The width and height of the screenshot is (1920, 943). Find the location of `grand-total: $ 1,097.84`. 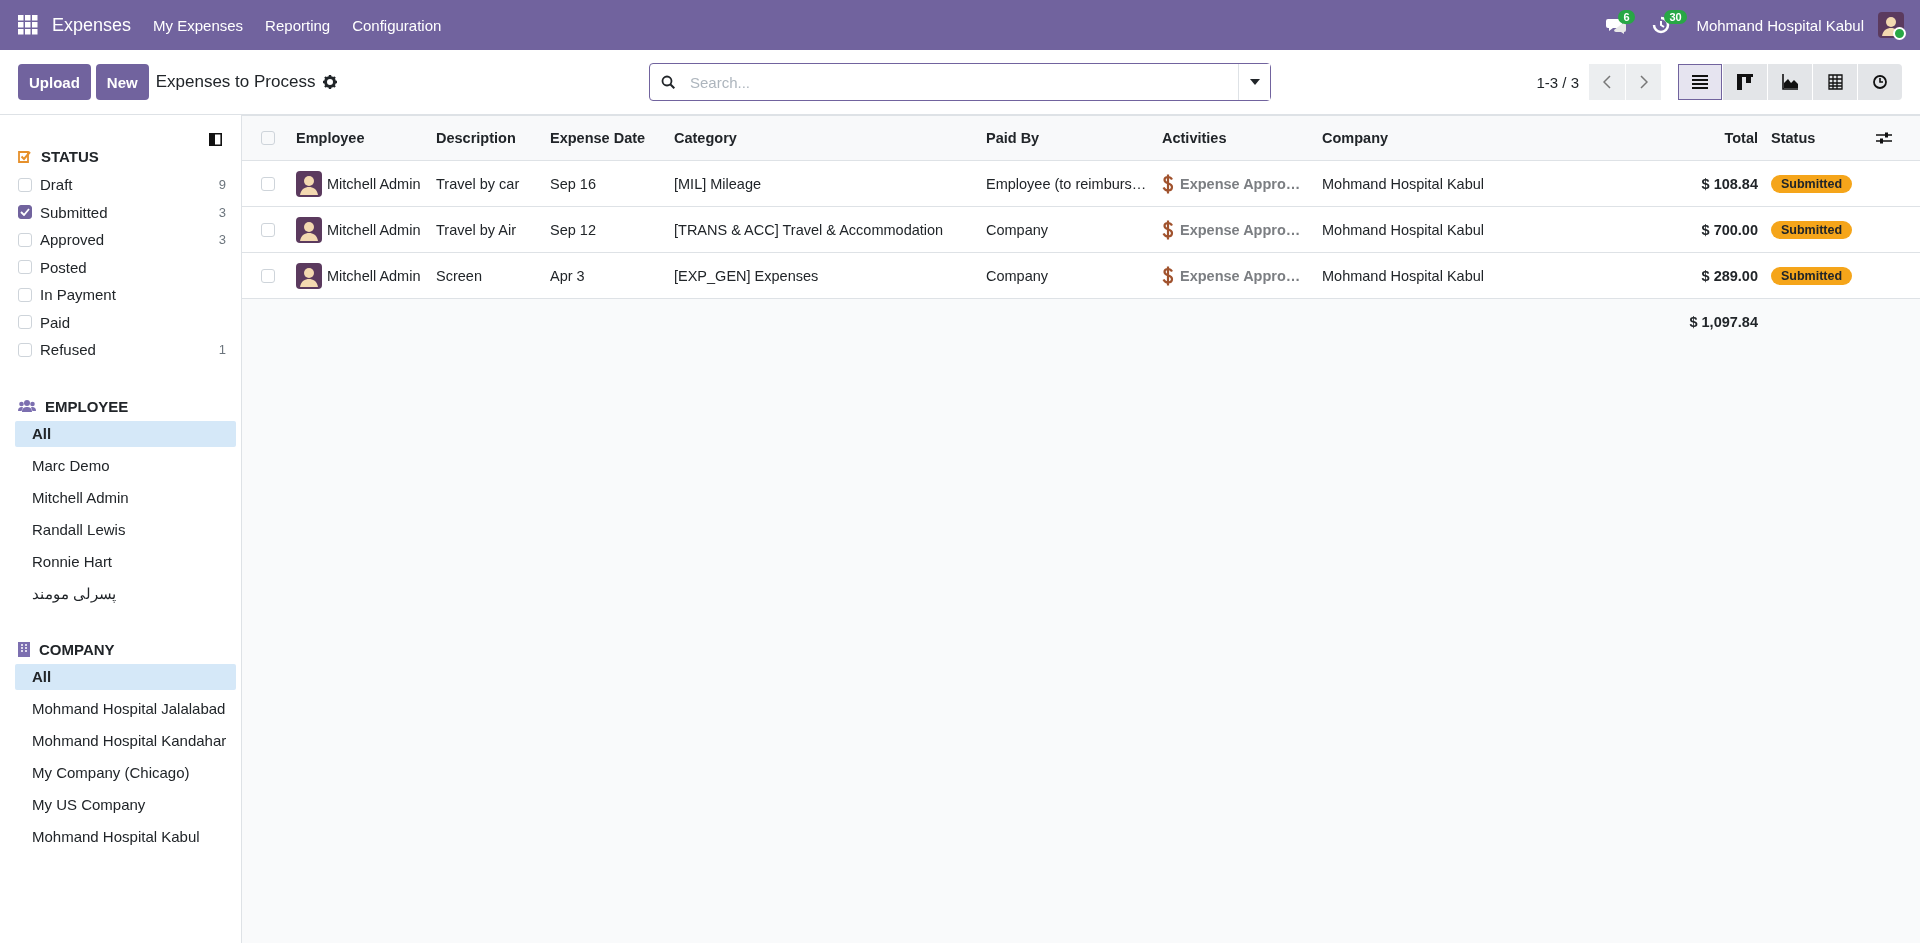

grand-total: $ 1,097.84 is located at coordinates (1723, 322).